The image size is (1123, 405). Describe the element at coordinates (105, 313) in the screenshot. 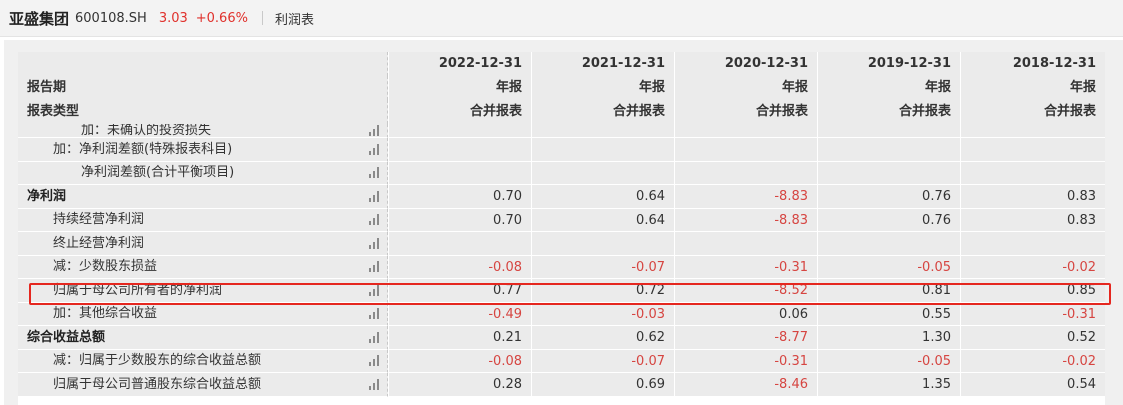

I see `row-label-text: 加：其他综合收益` at that location.